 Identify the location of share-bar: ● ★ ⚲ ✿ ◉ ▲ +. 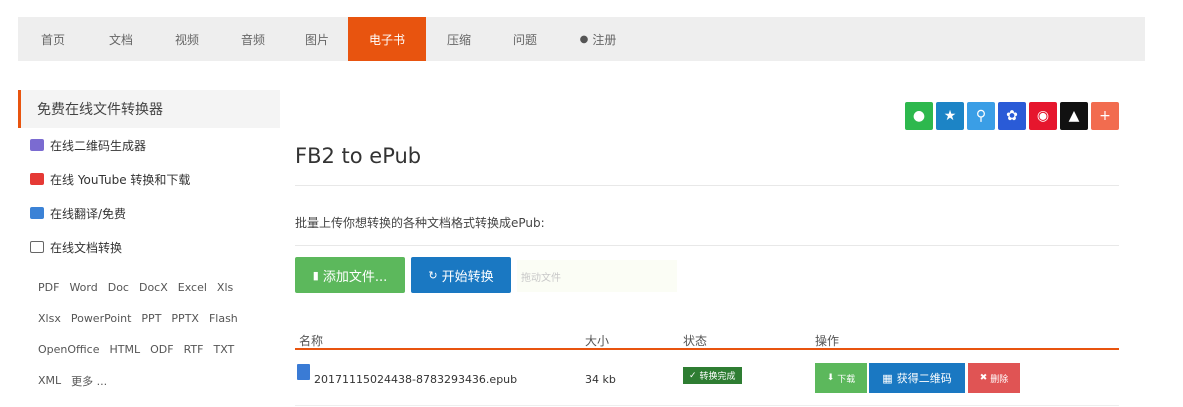
(1010, 116).